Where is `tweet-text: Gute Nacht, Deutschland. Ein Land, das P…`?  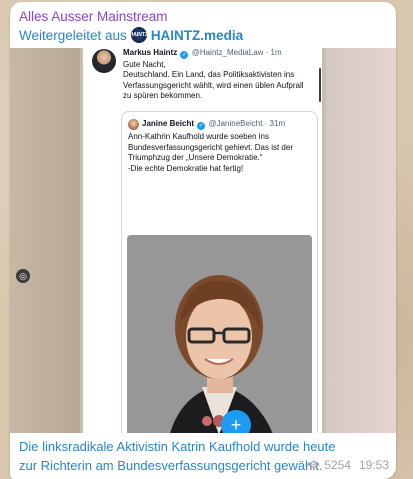 tweet-text: Gute Nacht, Deutschland. Ein Land, das P… is located at coordinates (213, 80).